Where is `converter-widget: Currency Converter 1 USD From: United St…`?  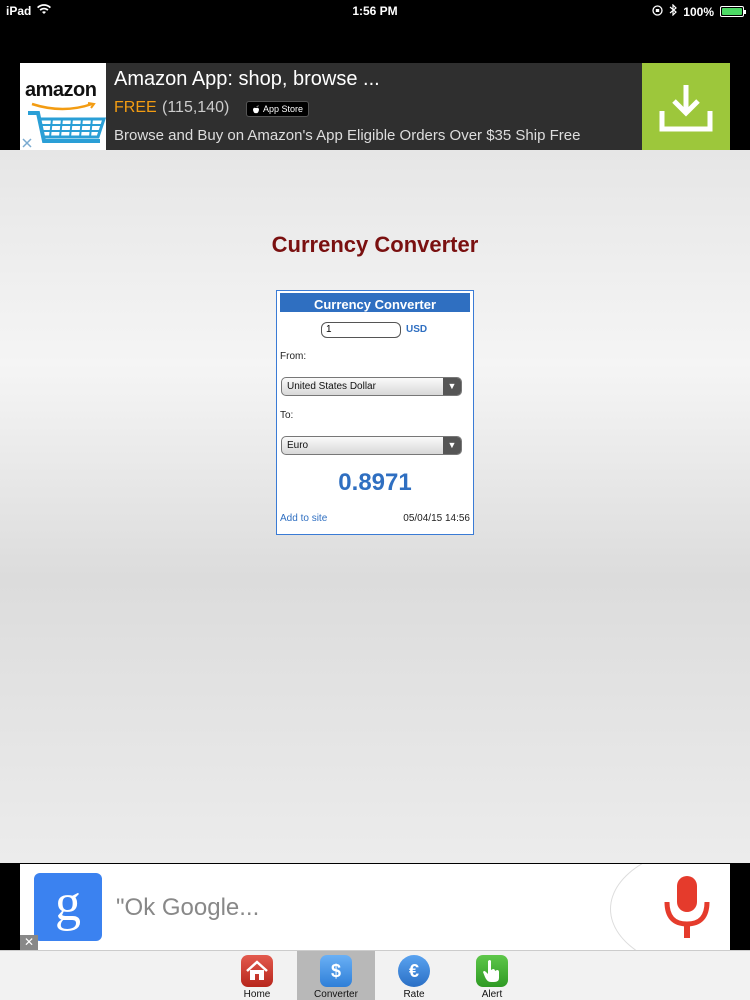
converter-widget: Currency Converter 1 USD From: United St… is located at coordinates (375, 412).